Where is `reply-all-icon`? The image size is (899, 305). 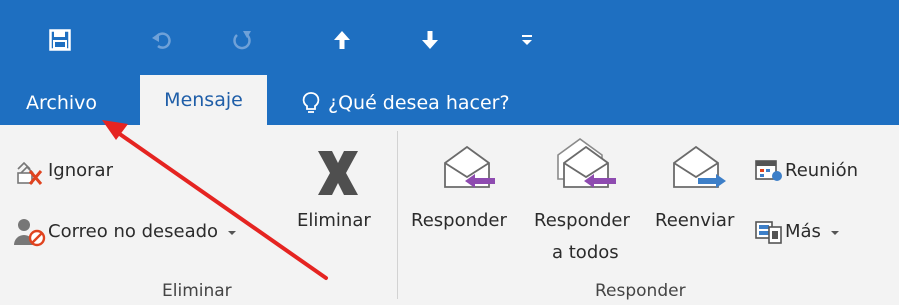
reply-all-icon is located at coordinates (586, 163).